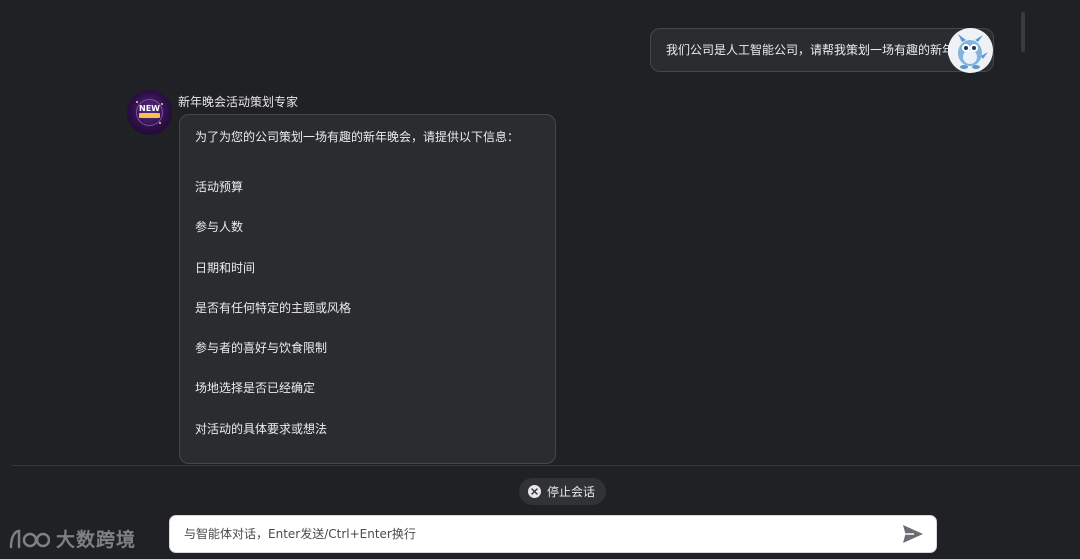  What do you see at coordinates (219, 187) in the screenshot?
I see `list-item: 活动预算` at bounding box center [219, 187].